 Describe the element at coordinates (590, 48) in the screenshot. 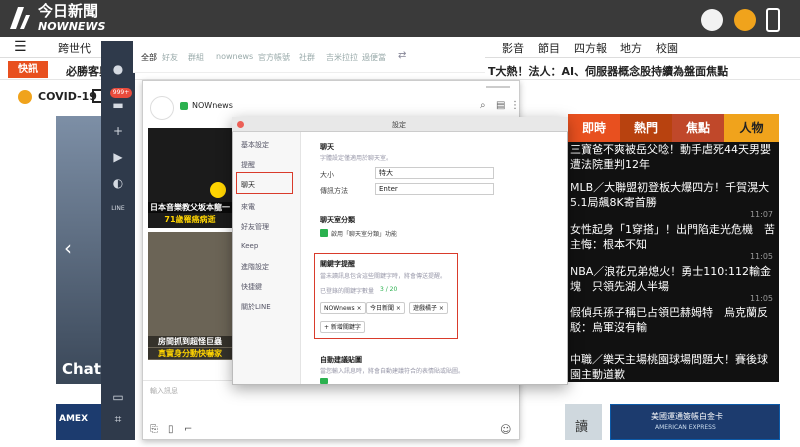

I see `nav-item: 四方報` at that location.